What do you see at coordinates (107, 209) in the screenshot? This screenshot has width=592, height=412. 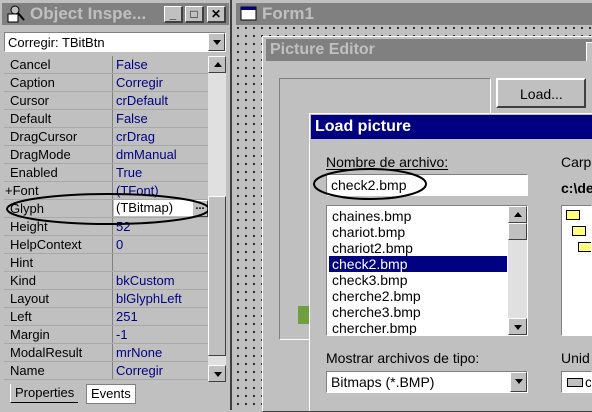 I see `glyph-highlight-annotation` at bounding box center [107, 209].